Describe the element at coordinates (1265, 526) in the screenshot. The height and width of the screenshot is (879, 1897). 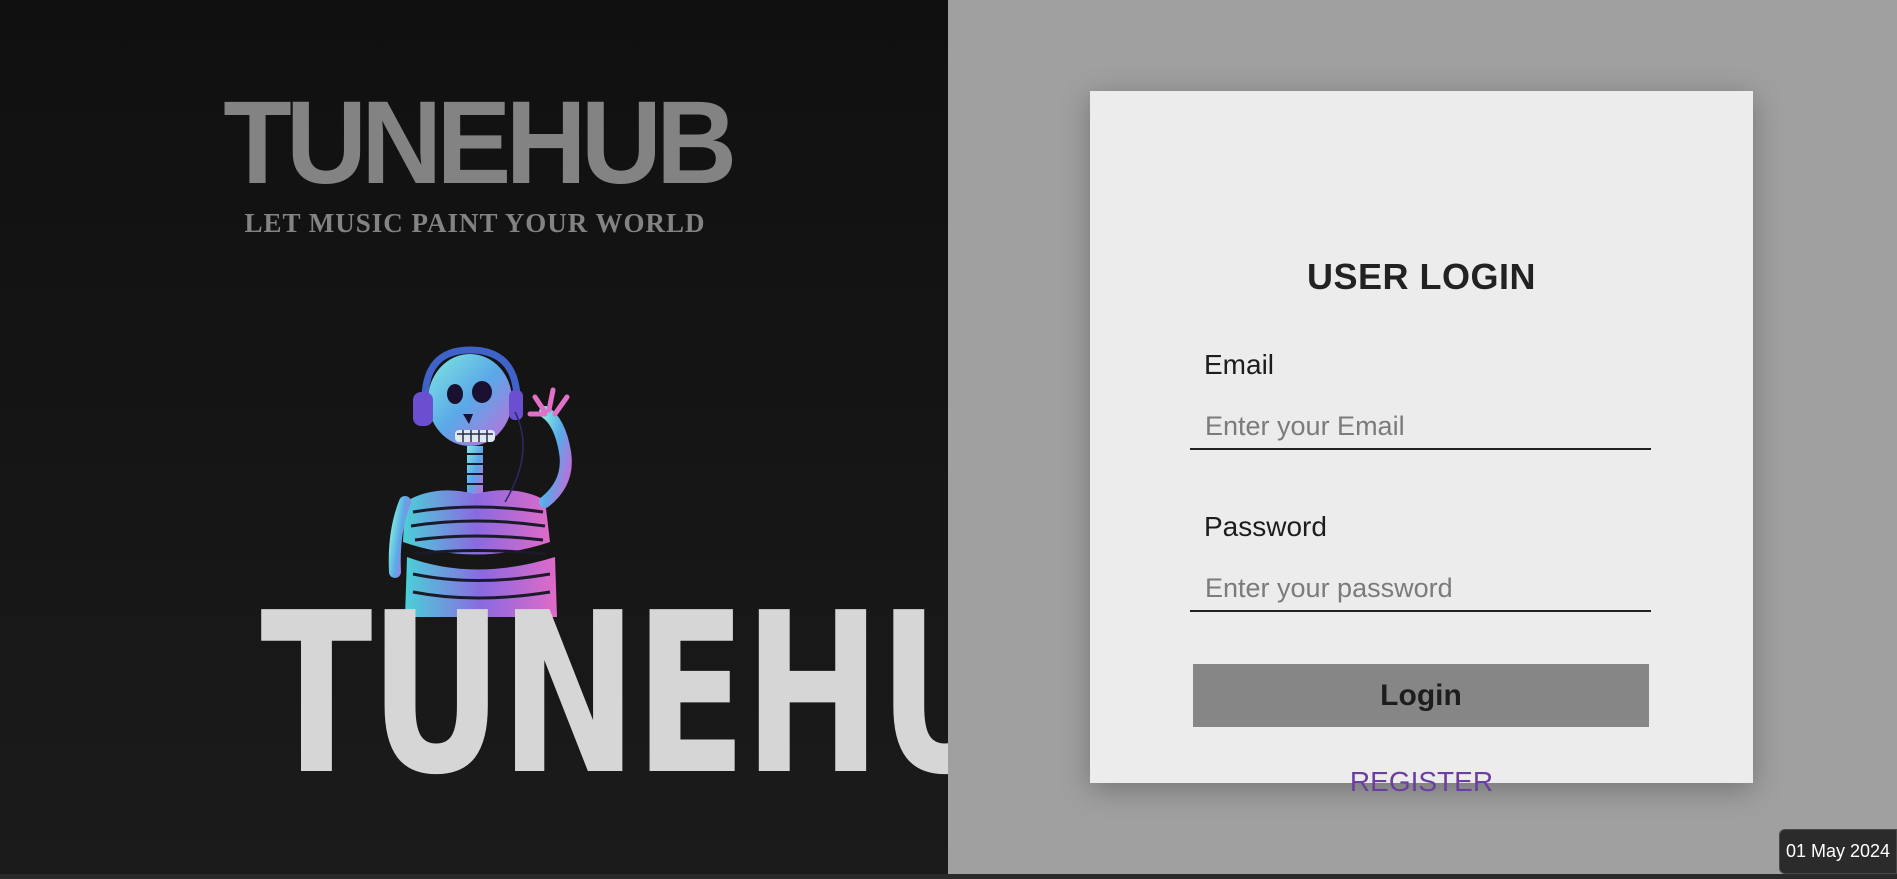
I see `password-label: Password` at that location.